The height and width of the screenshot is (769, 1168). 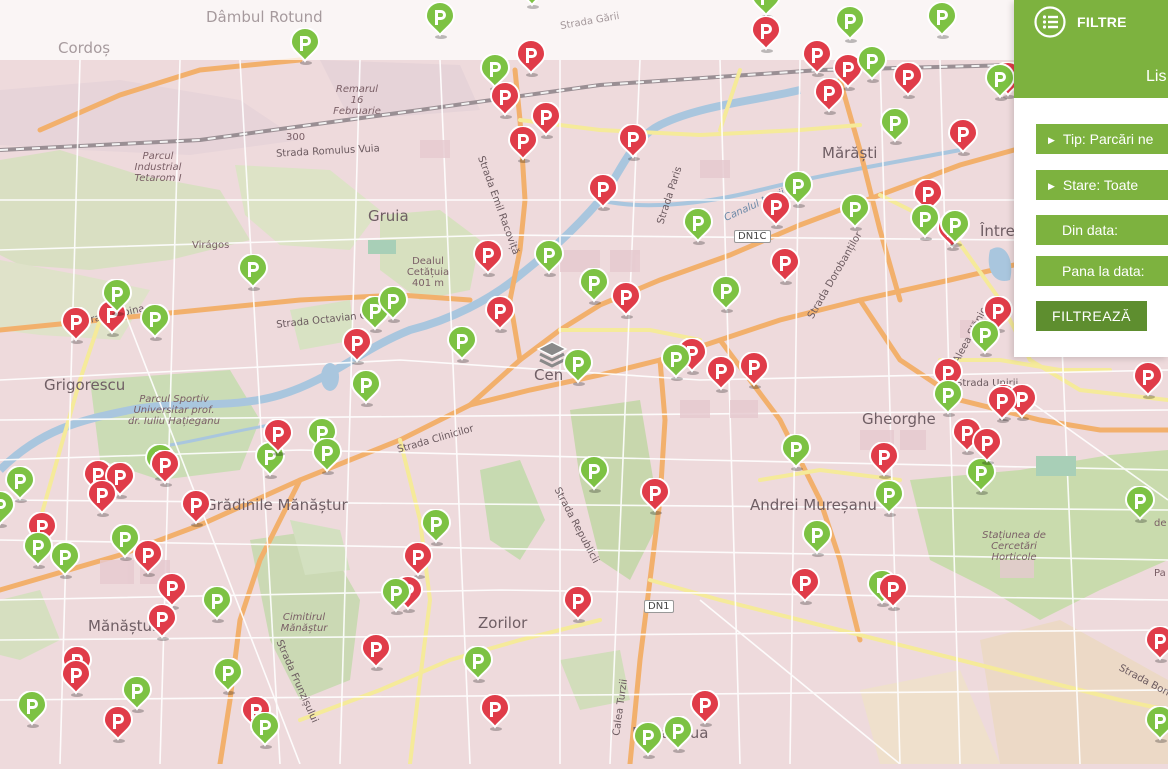 What do you see at coordinates (1102, 139) in the screenshot?
I see `type-filter-dropdown: ▶ Tip: Parcări ne` at bounding box center [1102, 139].